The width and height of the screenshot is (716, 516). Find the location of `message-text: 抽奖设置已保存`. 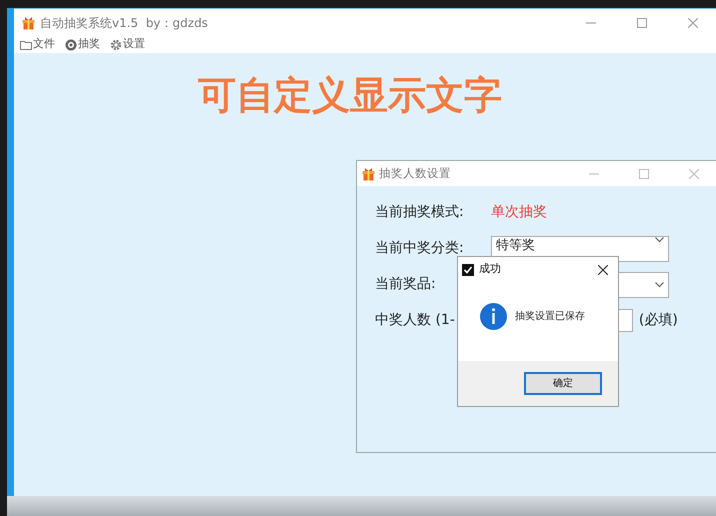

message-text: 抽奖设置已保存 is located at coordinates (550, 317).